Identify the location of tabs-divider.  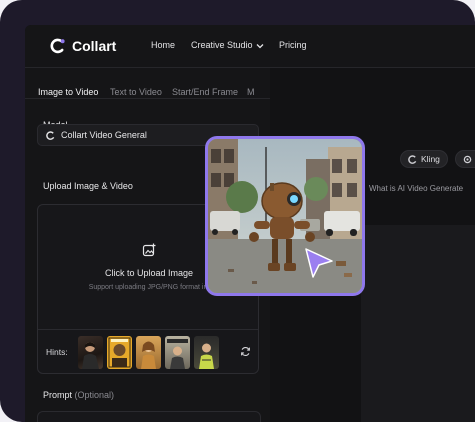
(147, 98).